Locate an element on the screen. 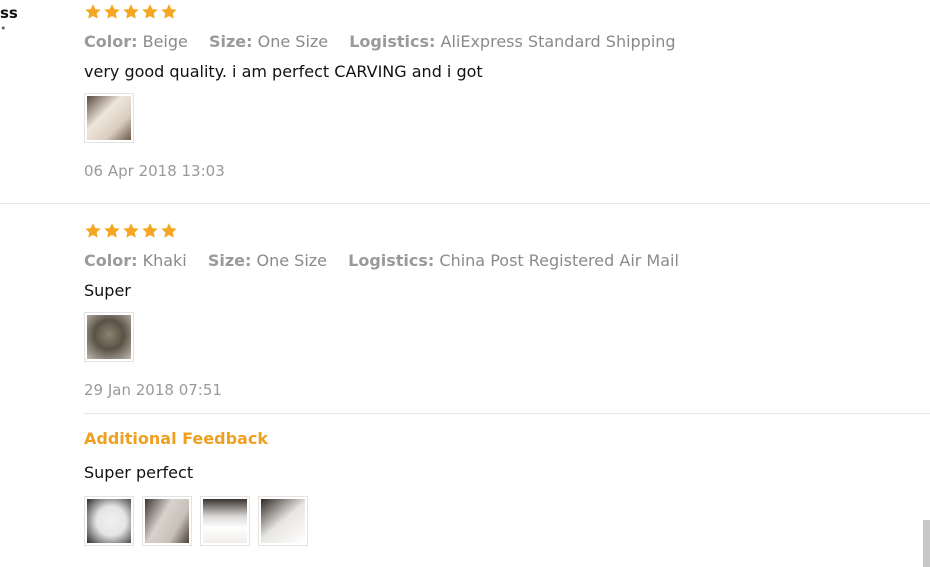 This screenshot has height=567, width=930. attribute-value: China Post Registered Air Mail is located at coordinates (559, 260).